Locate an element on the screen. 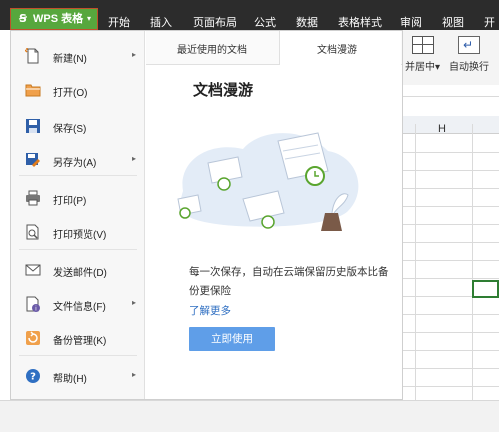 The height and width of the screenshot is (432, 499). menu-item-new: 新建(N) ▸ is located at coordinates (77, 56).